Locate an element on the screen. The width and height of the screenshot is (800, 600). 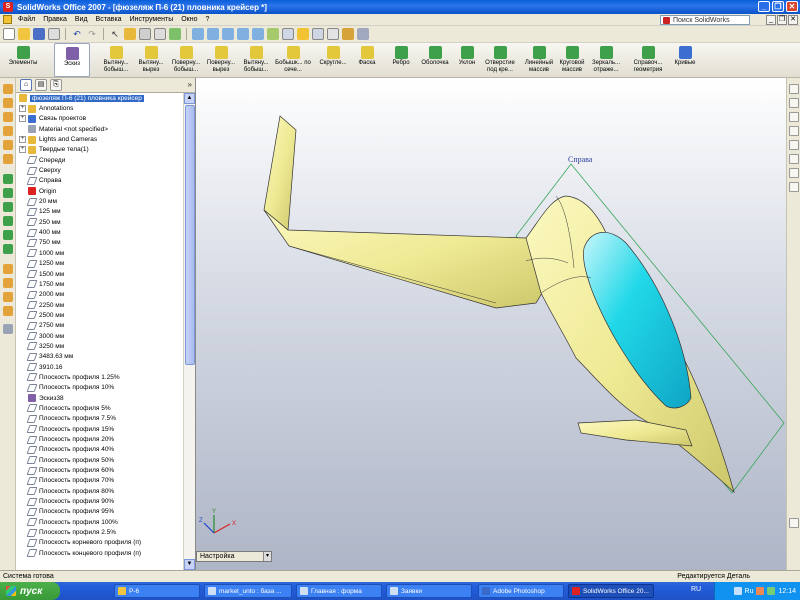
menu-edit: Правка is located at coordinates (55, 19).